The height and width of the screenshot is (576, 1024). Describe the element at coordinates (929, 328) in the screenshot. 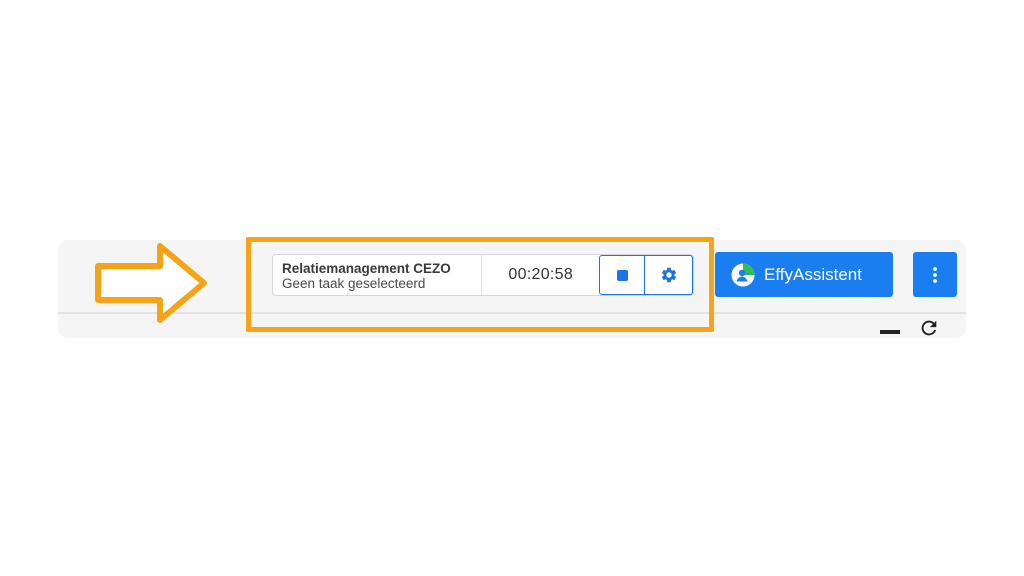

I see `refresh-icon` at that location.